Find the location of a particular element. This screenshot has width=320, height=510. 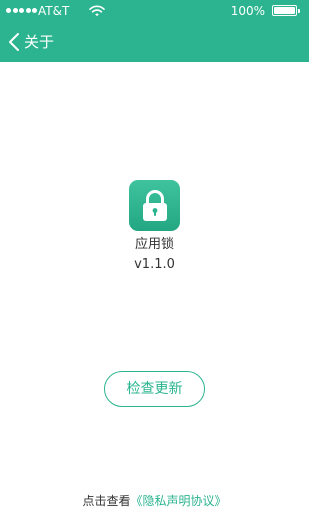

carrier-label: AT&T is located at coordinates (54, 11).